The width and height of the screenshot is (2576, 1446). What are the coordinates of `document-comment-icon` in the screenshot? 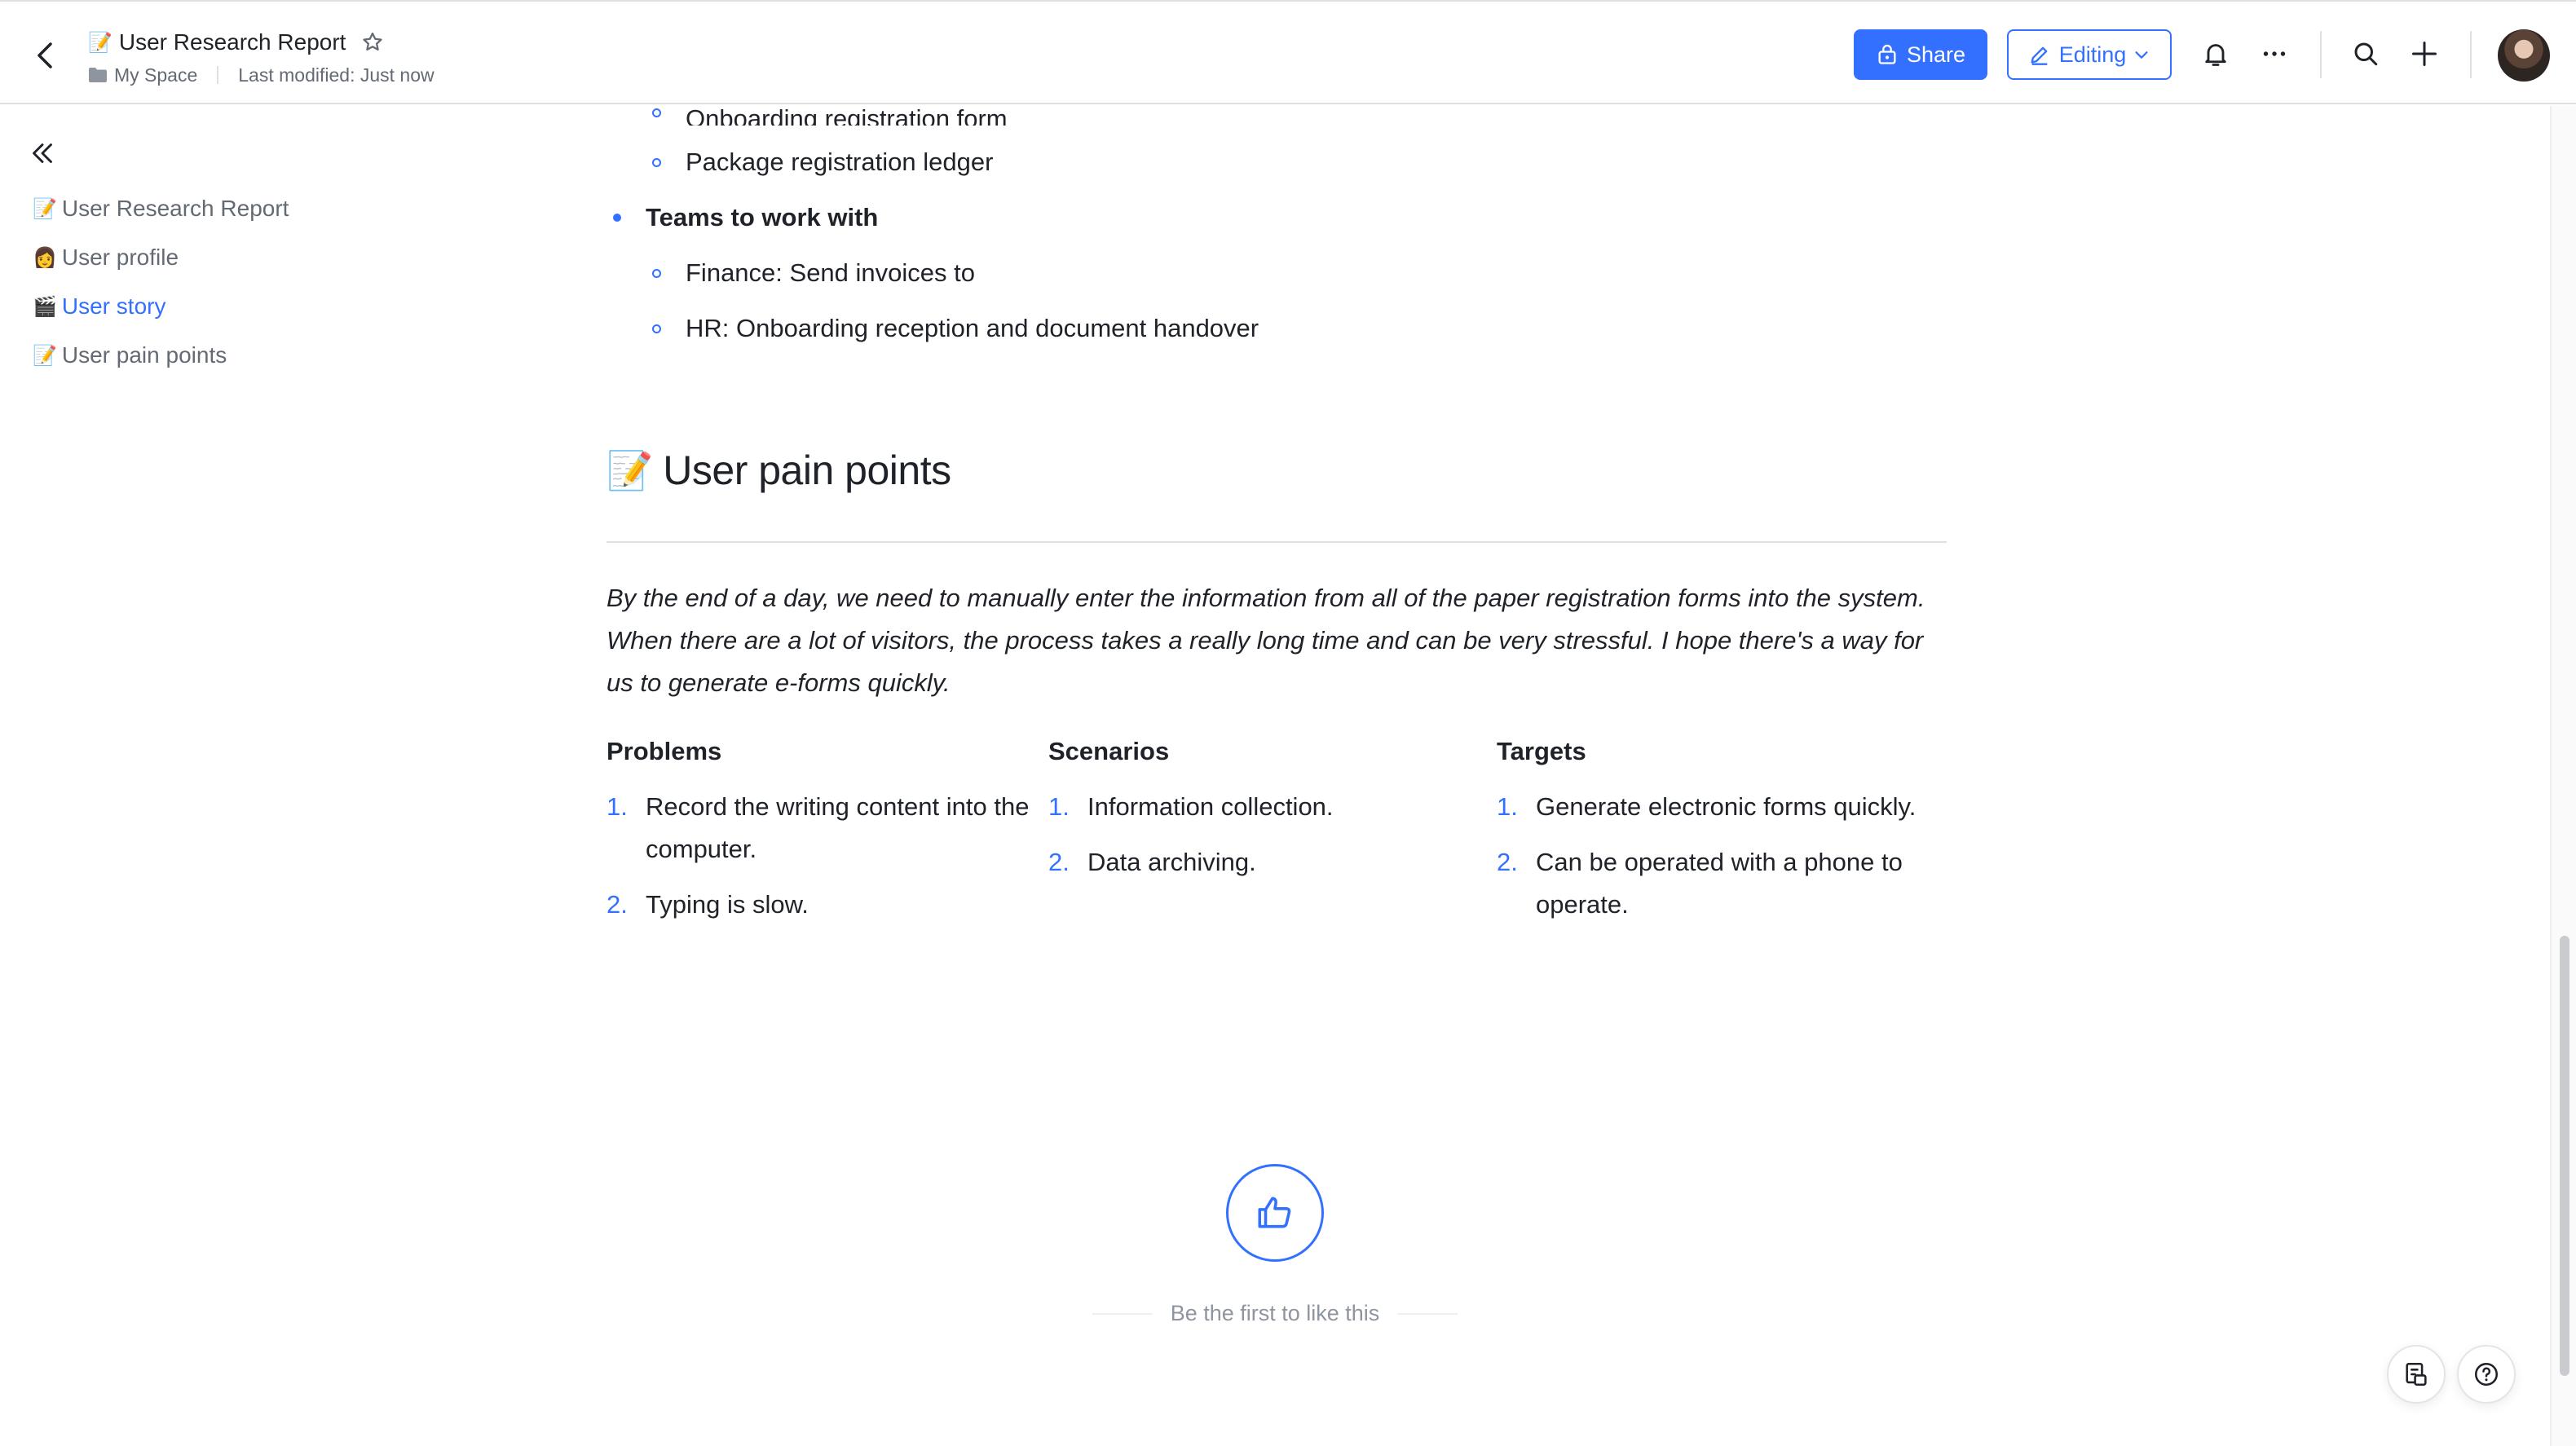 It's located at (2416, 1374).